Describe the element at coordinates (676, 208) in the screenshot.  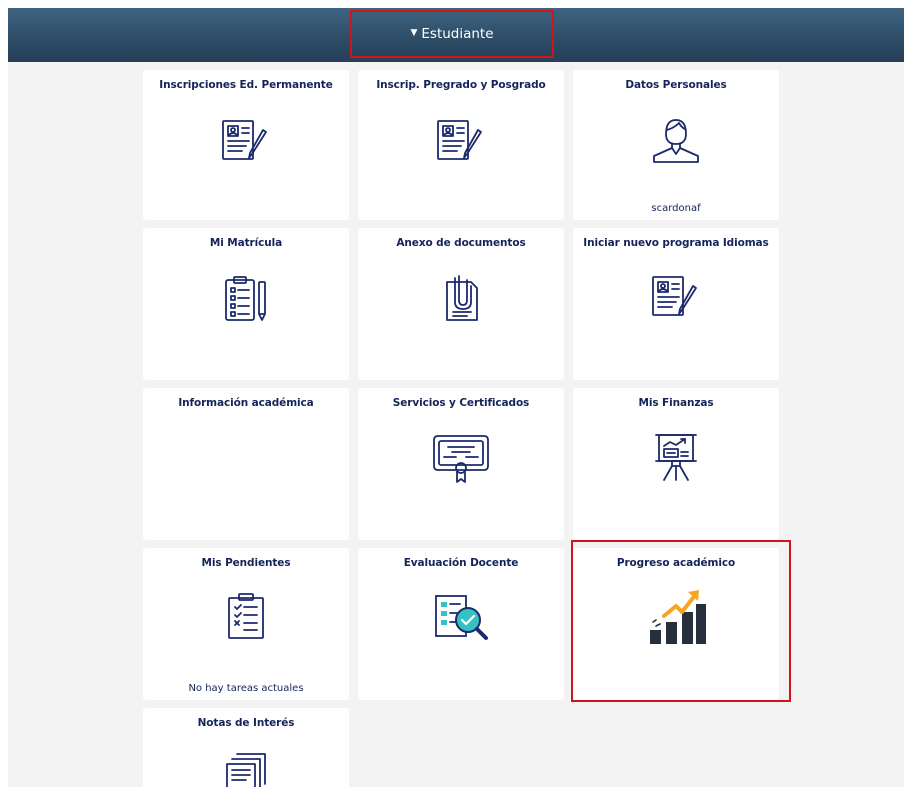
I see `username-label: scardonaf` at that location.